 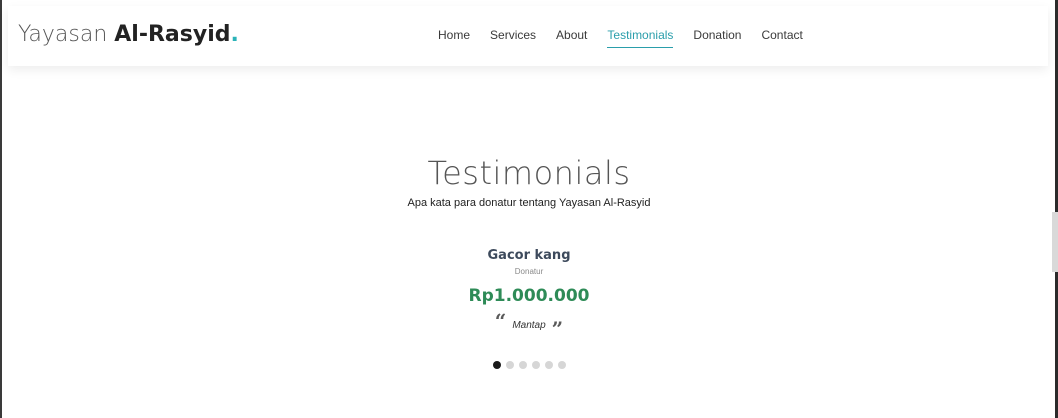 What do you see at coordinates (172, 34) in the screenshot?
I see `brand-bold-text: Al-Rasyid` at bounding box center [172, 34].